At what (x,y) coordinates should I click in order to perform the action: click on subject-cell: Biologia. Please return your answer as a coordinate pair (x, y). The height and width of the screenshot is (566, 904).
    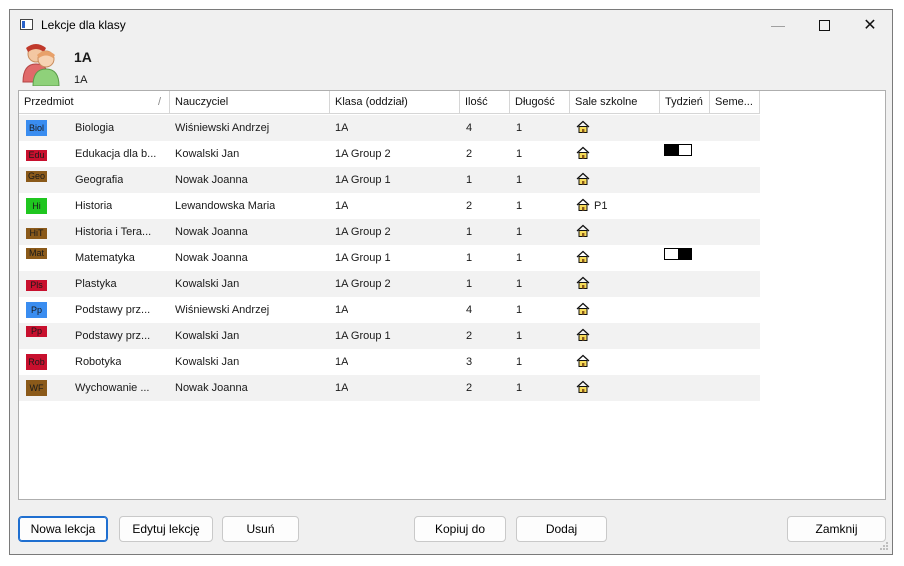
    Looking at the image, I should click on (95, 128).